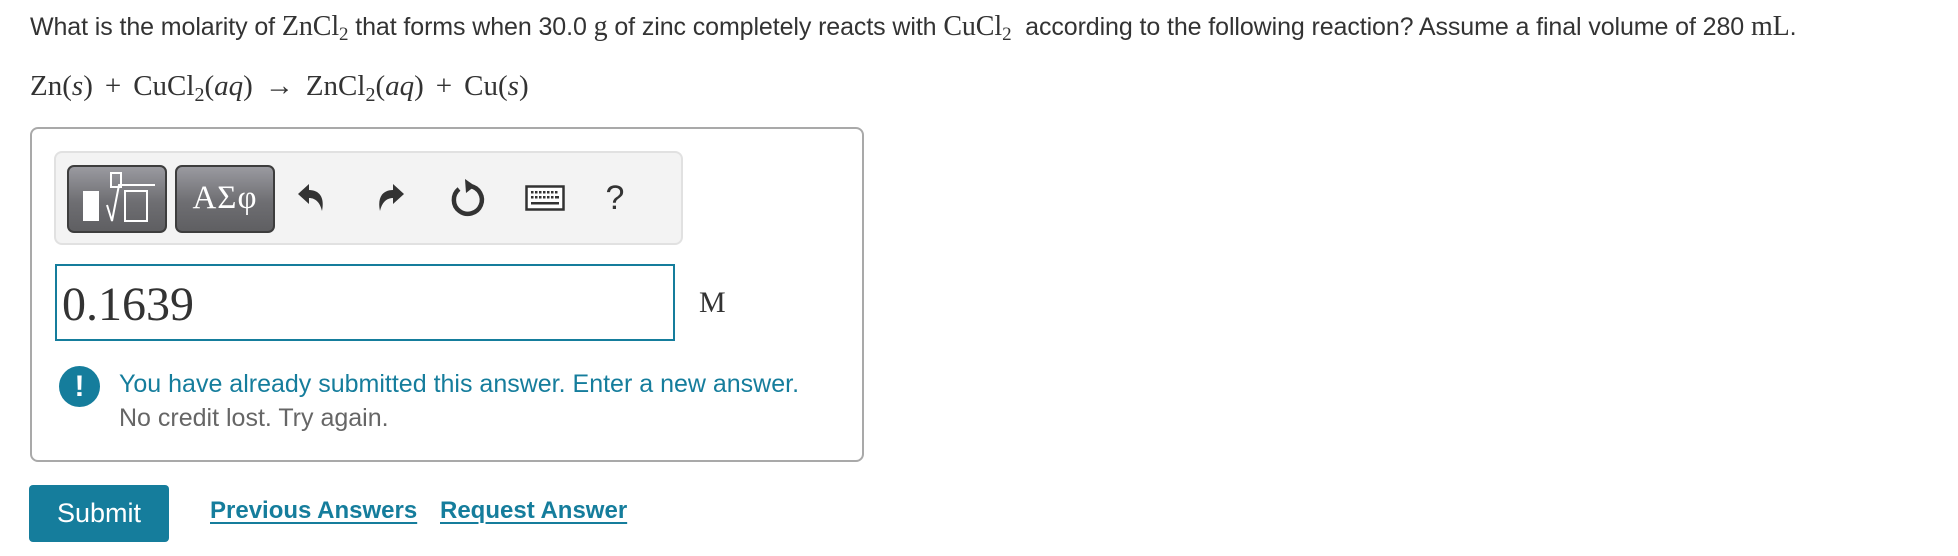 Image resolution: width=1958 pixels, height=556 pixels. I want to click on reset-icon, so click(468, 198).